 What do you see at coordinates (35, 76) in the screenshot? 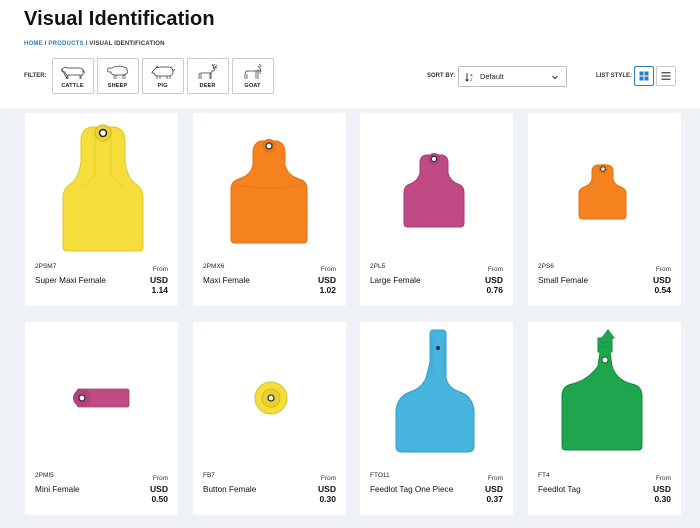
I see `filter-label: FILTER:` at bounding box center [35, 76].